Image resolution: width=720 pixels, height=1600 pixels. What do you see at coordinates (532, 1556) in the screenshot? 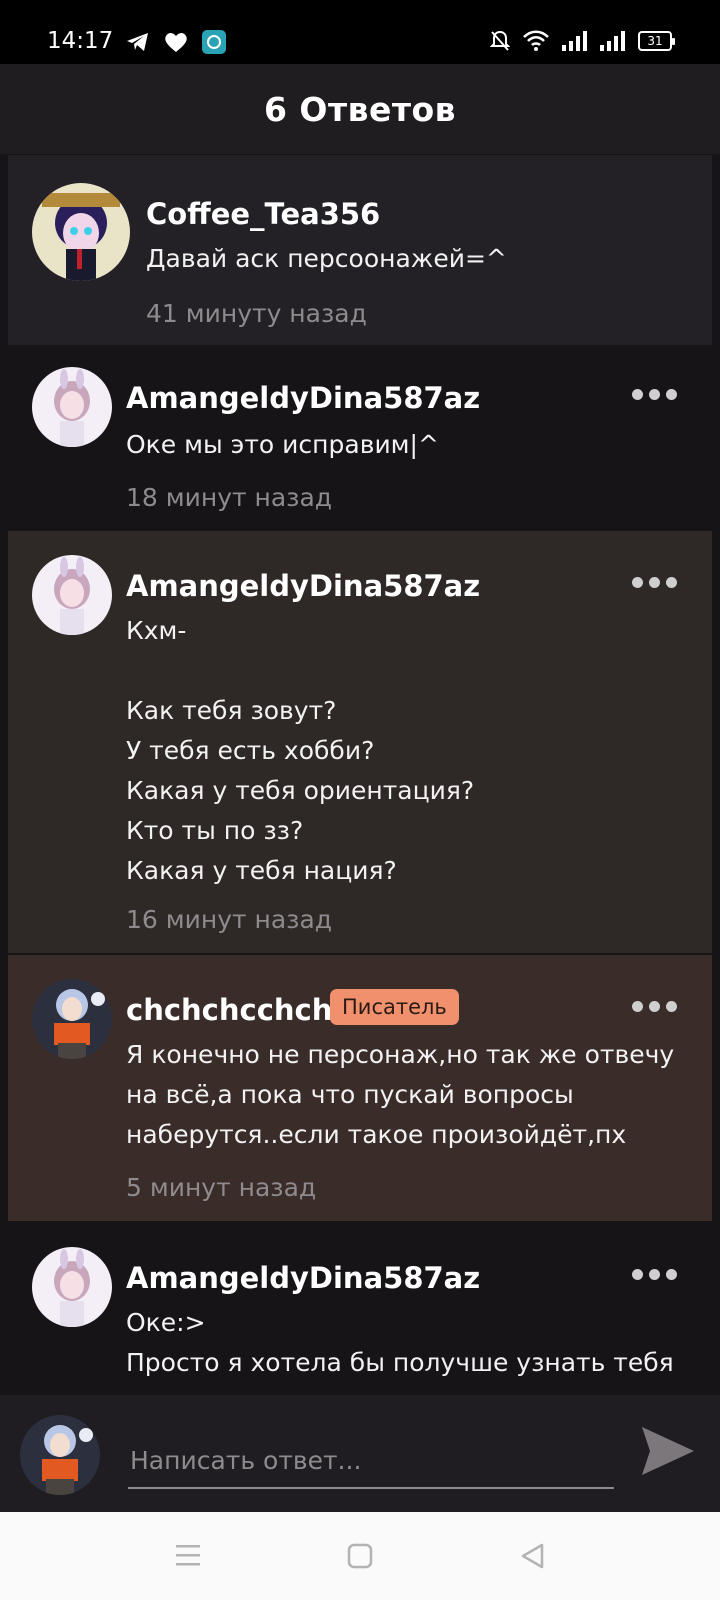
I see `back-icon` at bounding box center [532, 1556].